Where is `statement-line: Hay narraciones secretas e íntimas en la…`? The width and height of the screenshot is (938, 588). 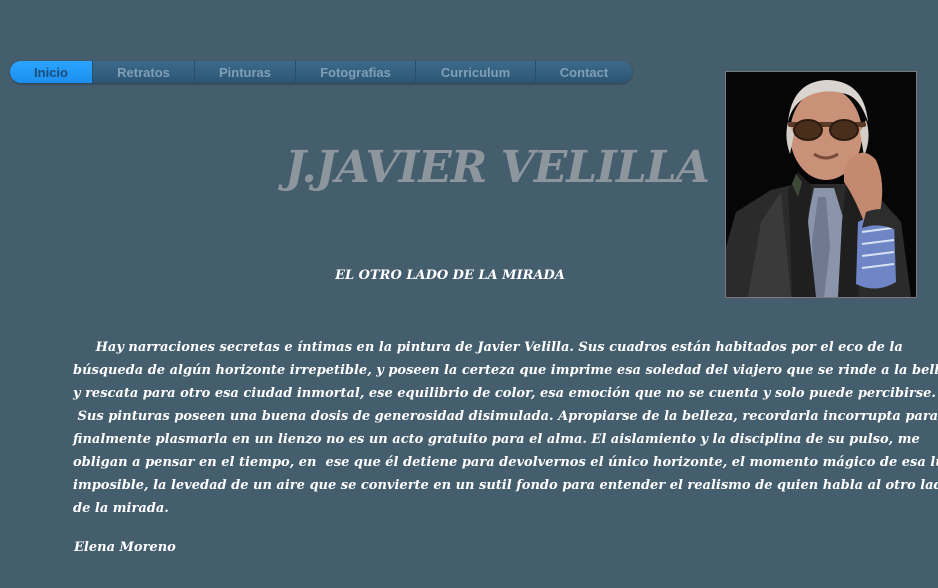
statement-line: Hay narraciones secretas e íntimas en la… is located at coordinates (488, 347).